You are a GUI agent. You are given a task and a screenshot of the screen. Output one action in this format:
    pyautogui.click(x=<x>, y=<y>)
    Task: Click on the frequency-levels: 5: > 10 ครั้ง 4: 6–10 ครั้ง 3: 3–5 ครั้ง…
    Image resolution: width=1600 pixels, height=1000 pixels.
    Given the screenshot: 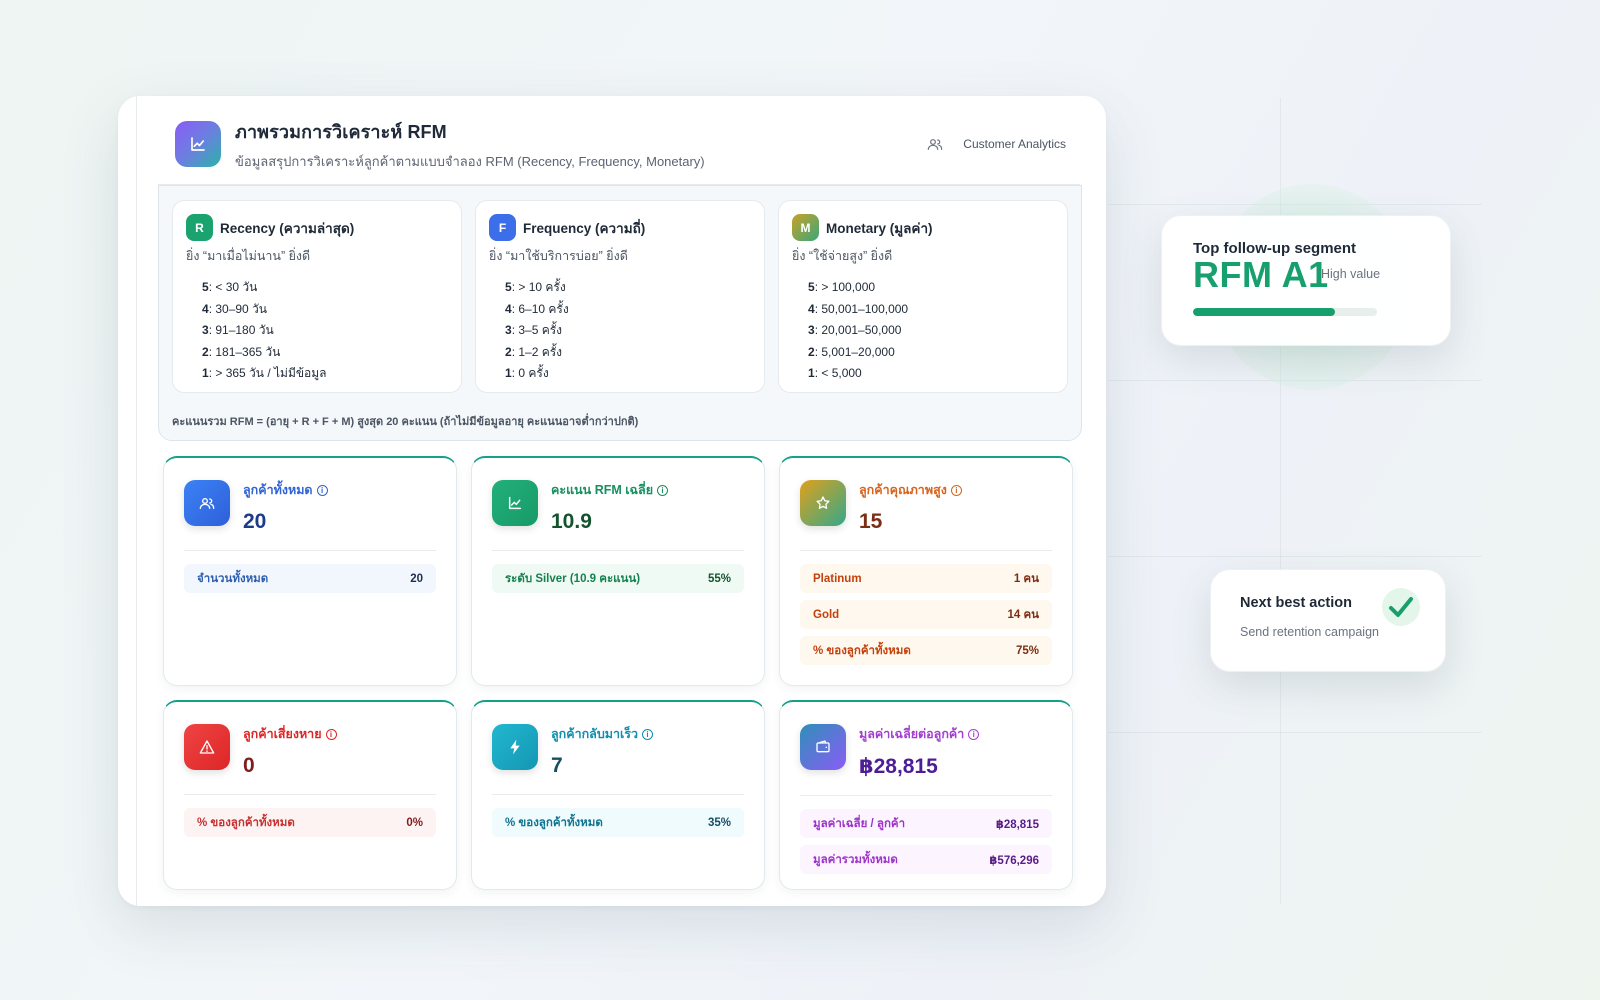 What is the action you would take?
    pyautogui.click(x=620, y=331)
    